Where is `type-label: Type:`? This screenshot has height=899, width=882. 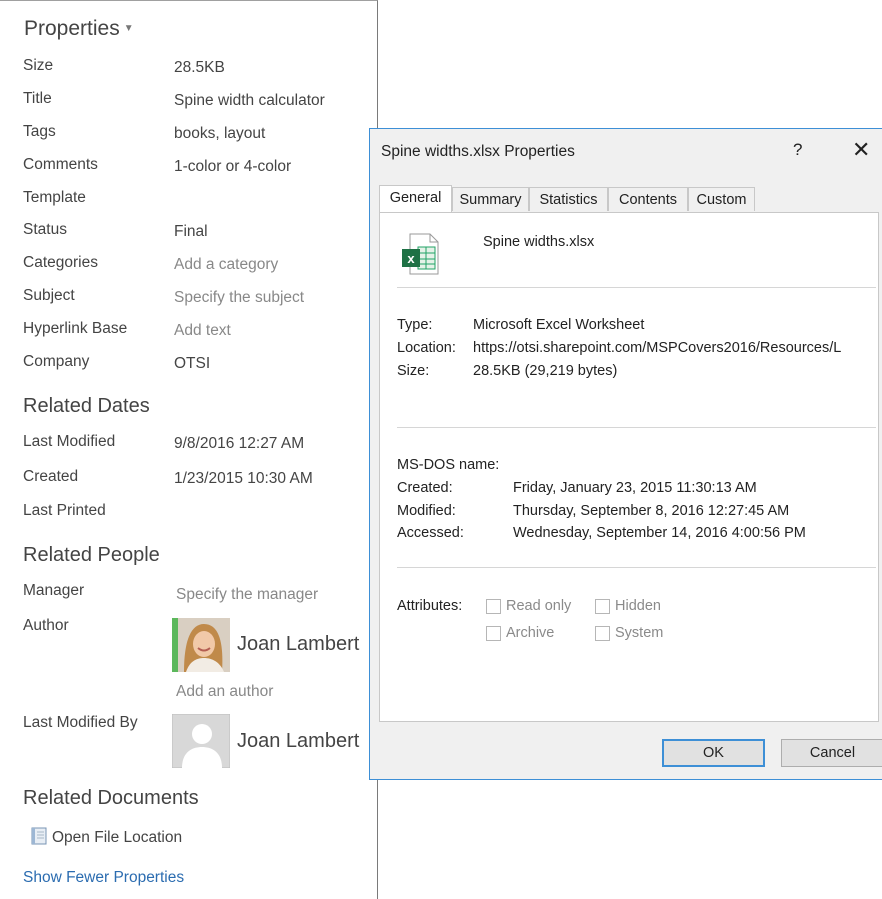 type-label: Type: is located at coordinates (415, 325).